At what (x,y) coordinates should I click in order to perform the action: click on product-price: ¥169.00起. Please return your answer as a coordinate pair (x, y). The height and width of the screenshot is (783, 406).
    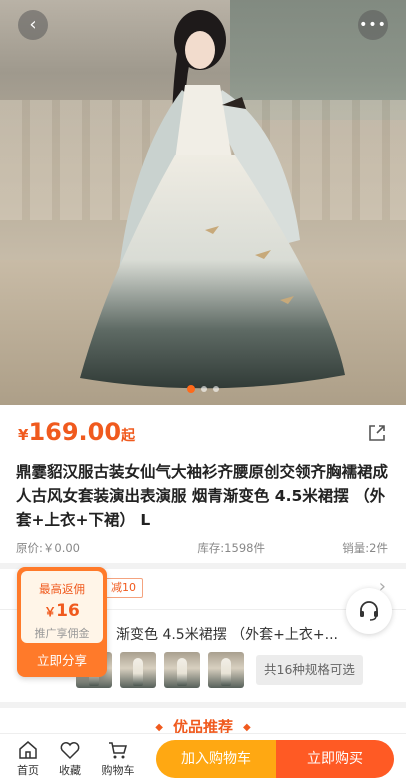
    Looking at the image, I should click on (77, 432).